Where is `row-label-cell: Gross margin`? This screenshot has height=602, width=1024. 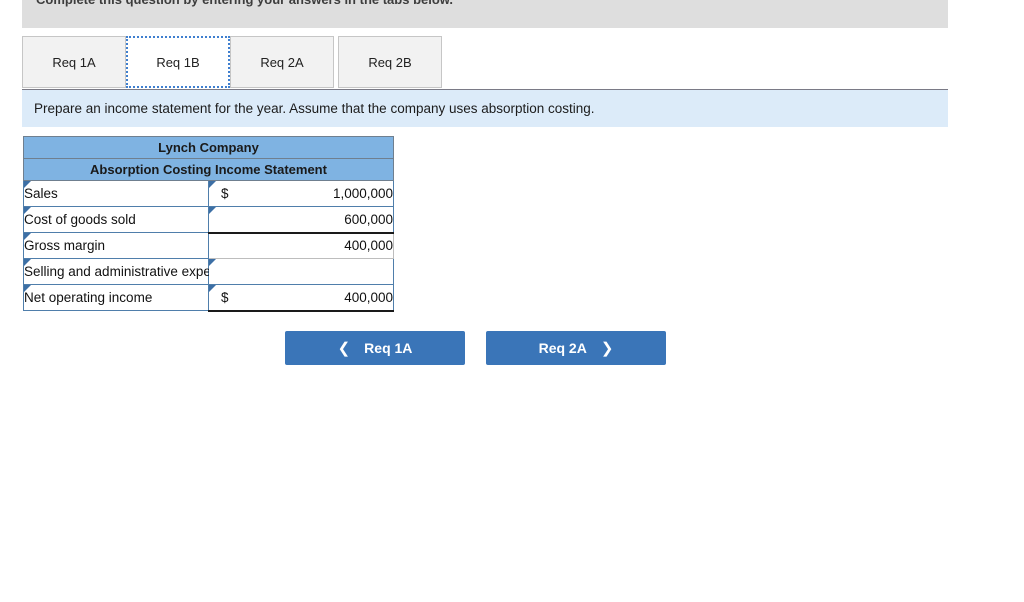
row-label-cell: Gross margin is located at coordinates (116, 245).